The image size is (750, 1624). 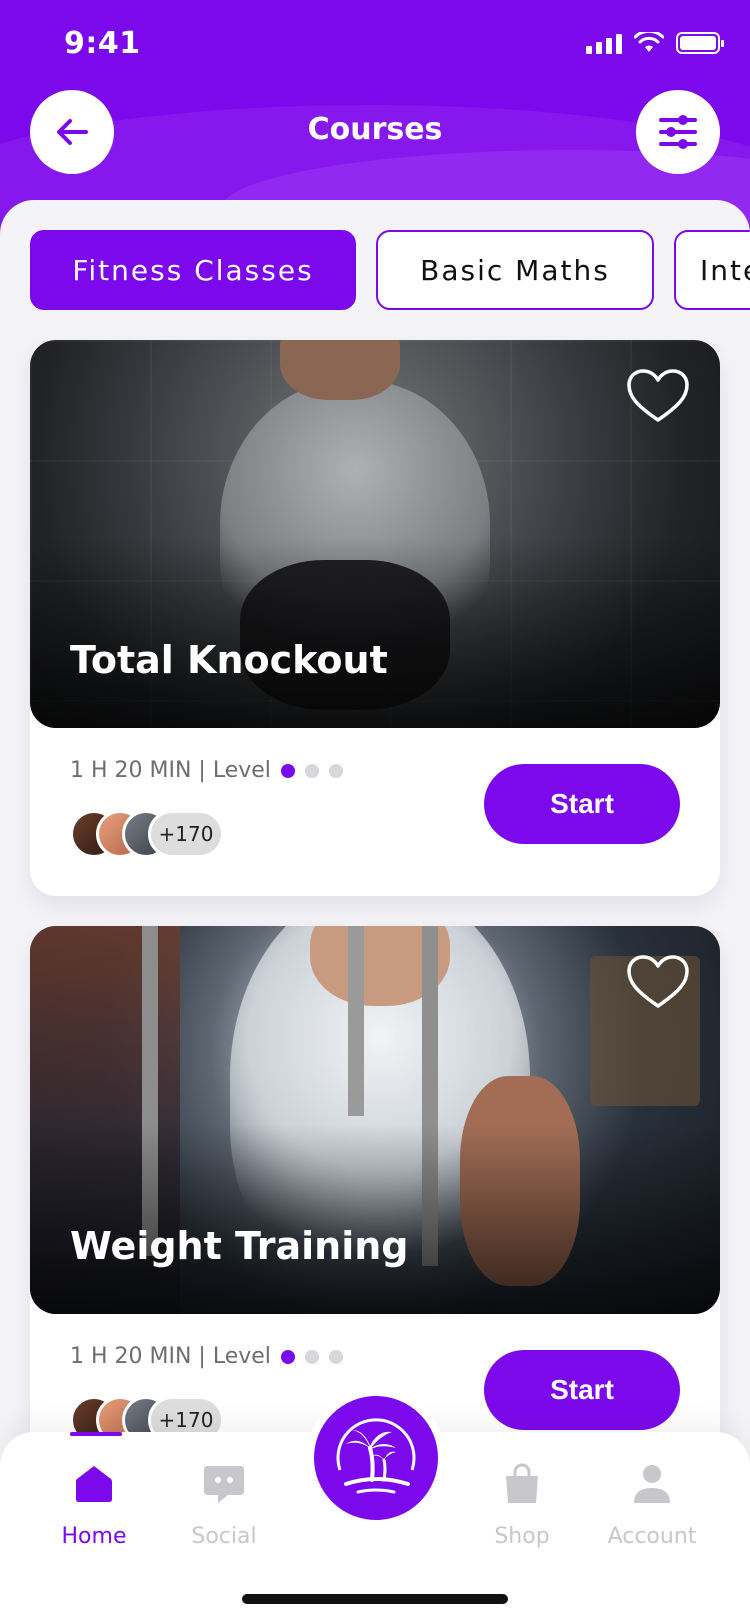 What do you see at coordinates (94, 1536) in the screenshot?
I see `nav-label: Home` at bounding box center [94, 1536].